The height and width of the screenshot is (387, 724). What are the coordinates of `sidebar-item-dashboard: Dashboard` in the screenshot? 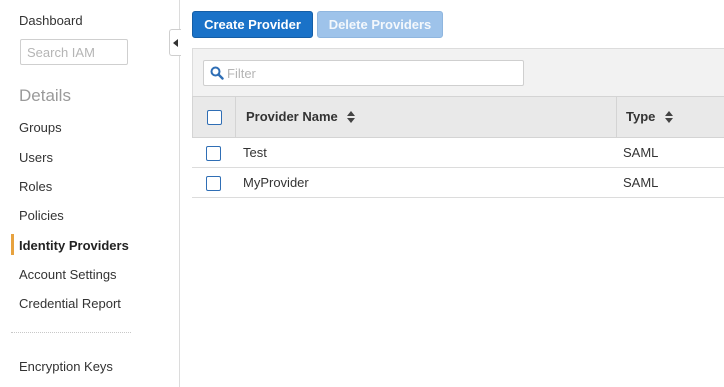 It's located at (51, 20).